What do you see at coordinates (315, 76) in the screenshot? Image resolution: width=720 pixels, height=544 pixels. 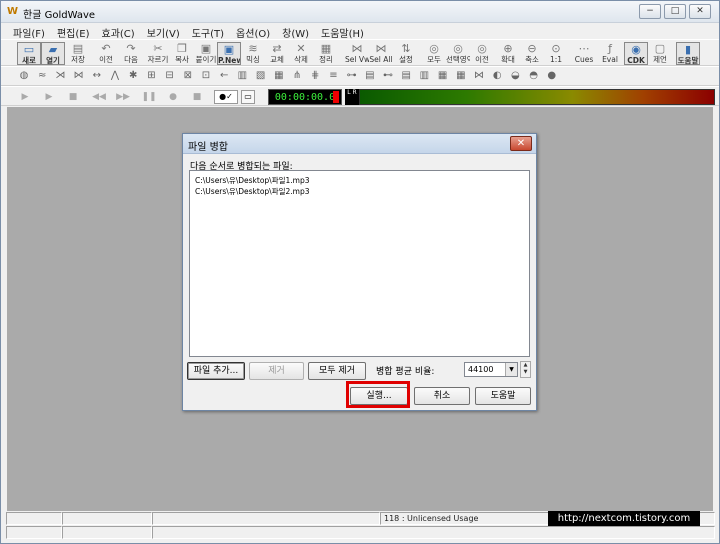 I see `effect-icon: ⋕` at bounding box center [315, 76].